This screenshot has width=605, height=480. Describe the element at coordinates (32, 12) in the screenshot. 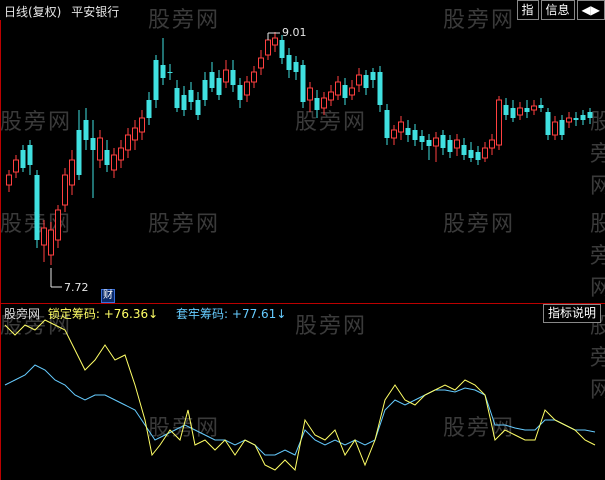

I see `period-label: 日线(复权)` at that location.